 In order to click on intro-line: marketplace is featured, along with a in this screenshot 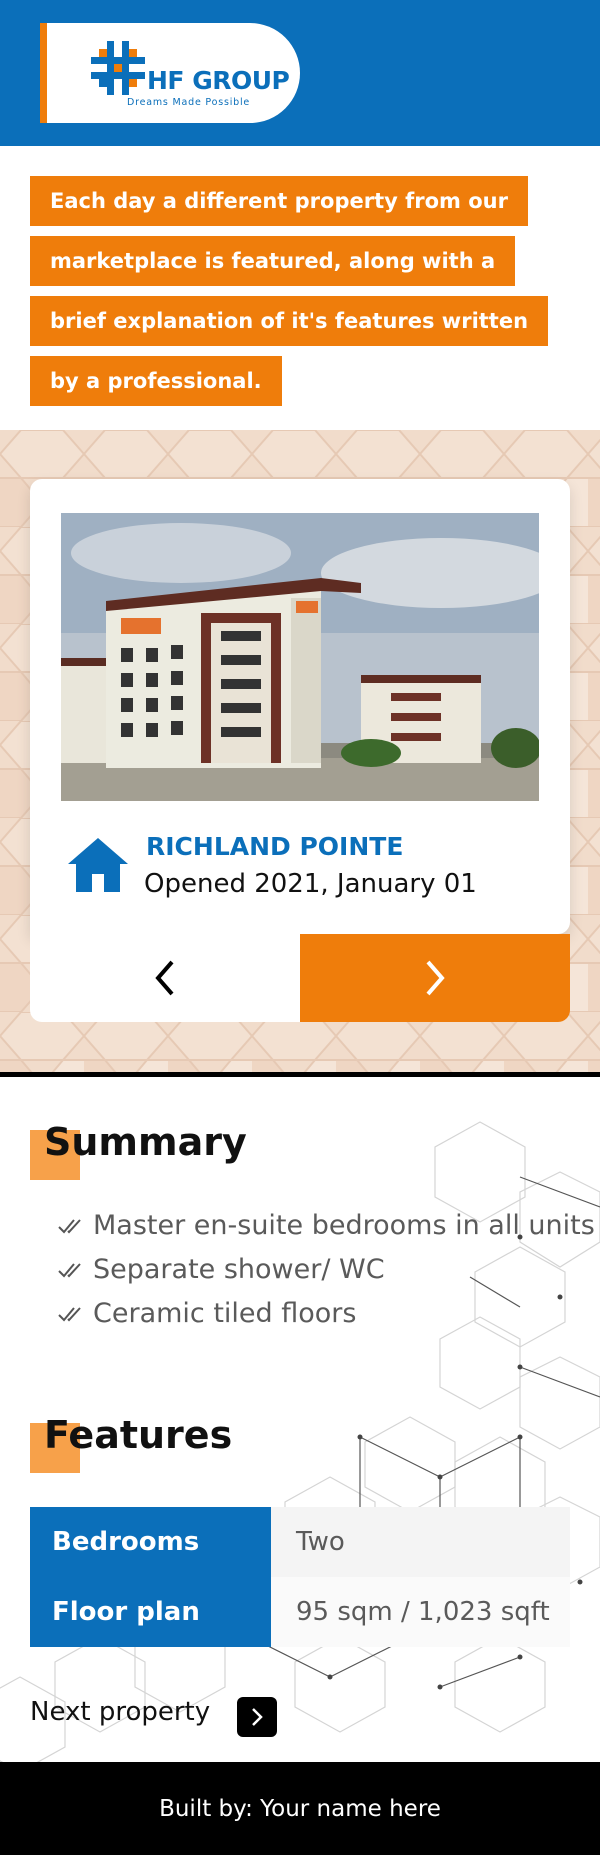, I will do `click(273, 261)`.